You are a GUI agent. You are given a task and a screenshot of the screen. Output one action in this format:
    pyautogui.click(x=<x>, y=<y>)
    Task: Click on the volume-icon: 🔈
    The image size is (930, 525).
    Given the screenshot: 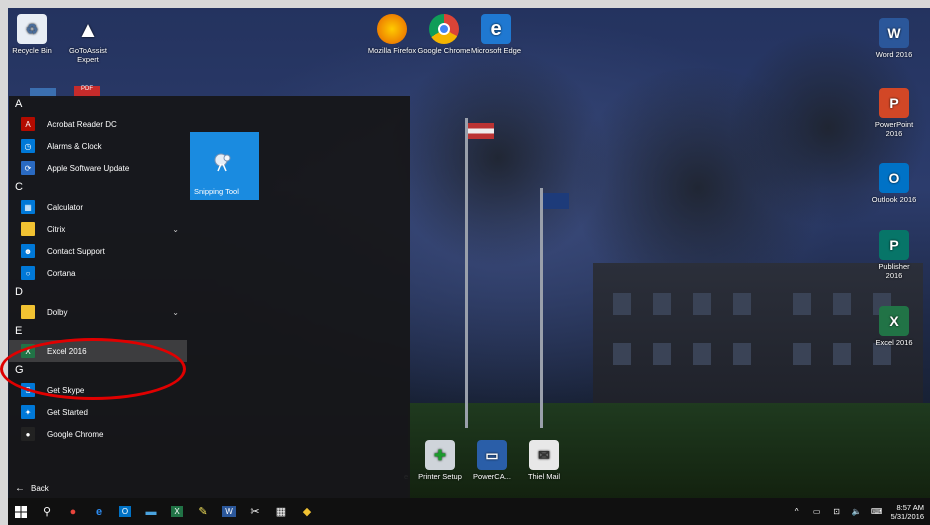 What is the action you would take?
    pyautogui.click(x=857, y=511)
    